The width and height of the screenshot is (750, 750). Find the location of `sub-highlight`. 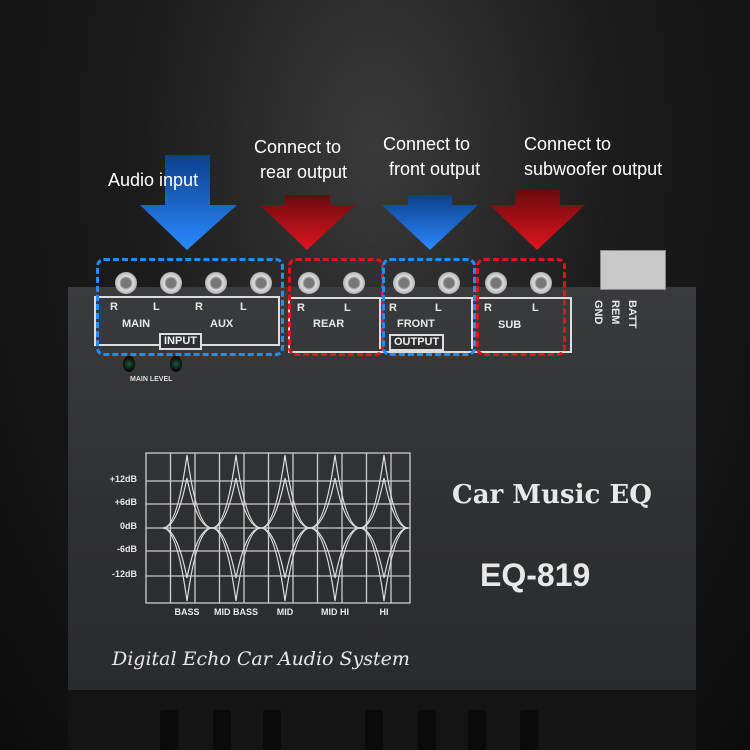

sub-highlight is located at coordinates (521, 307).